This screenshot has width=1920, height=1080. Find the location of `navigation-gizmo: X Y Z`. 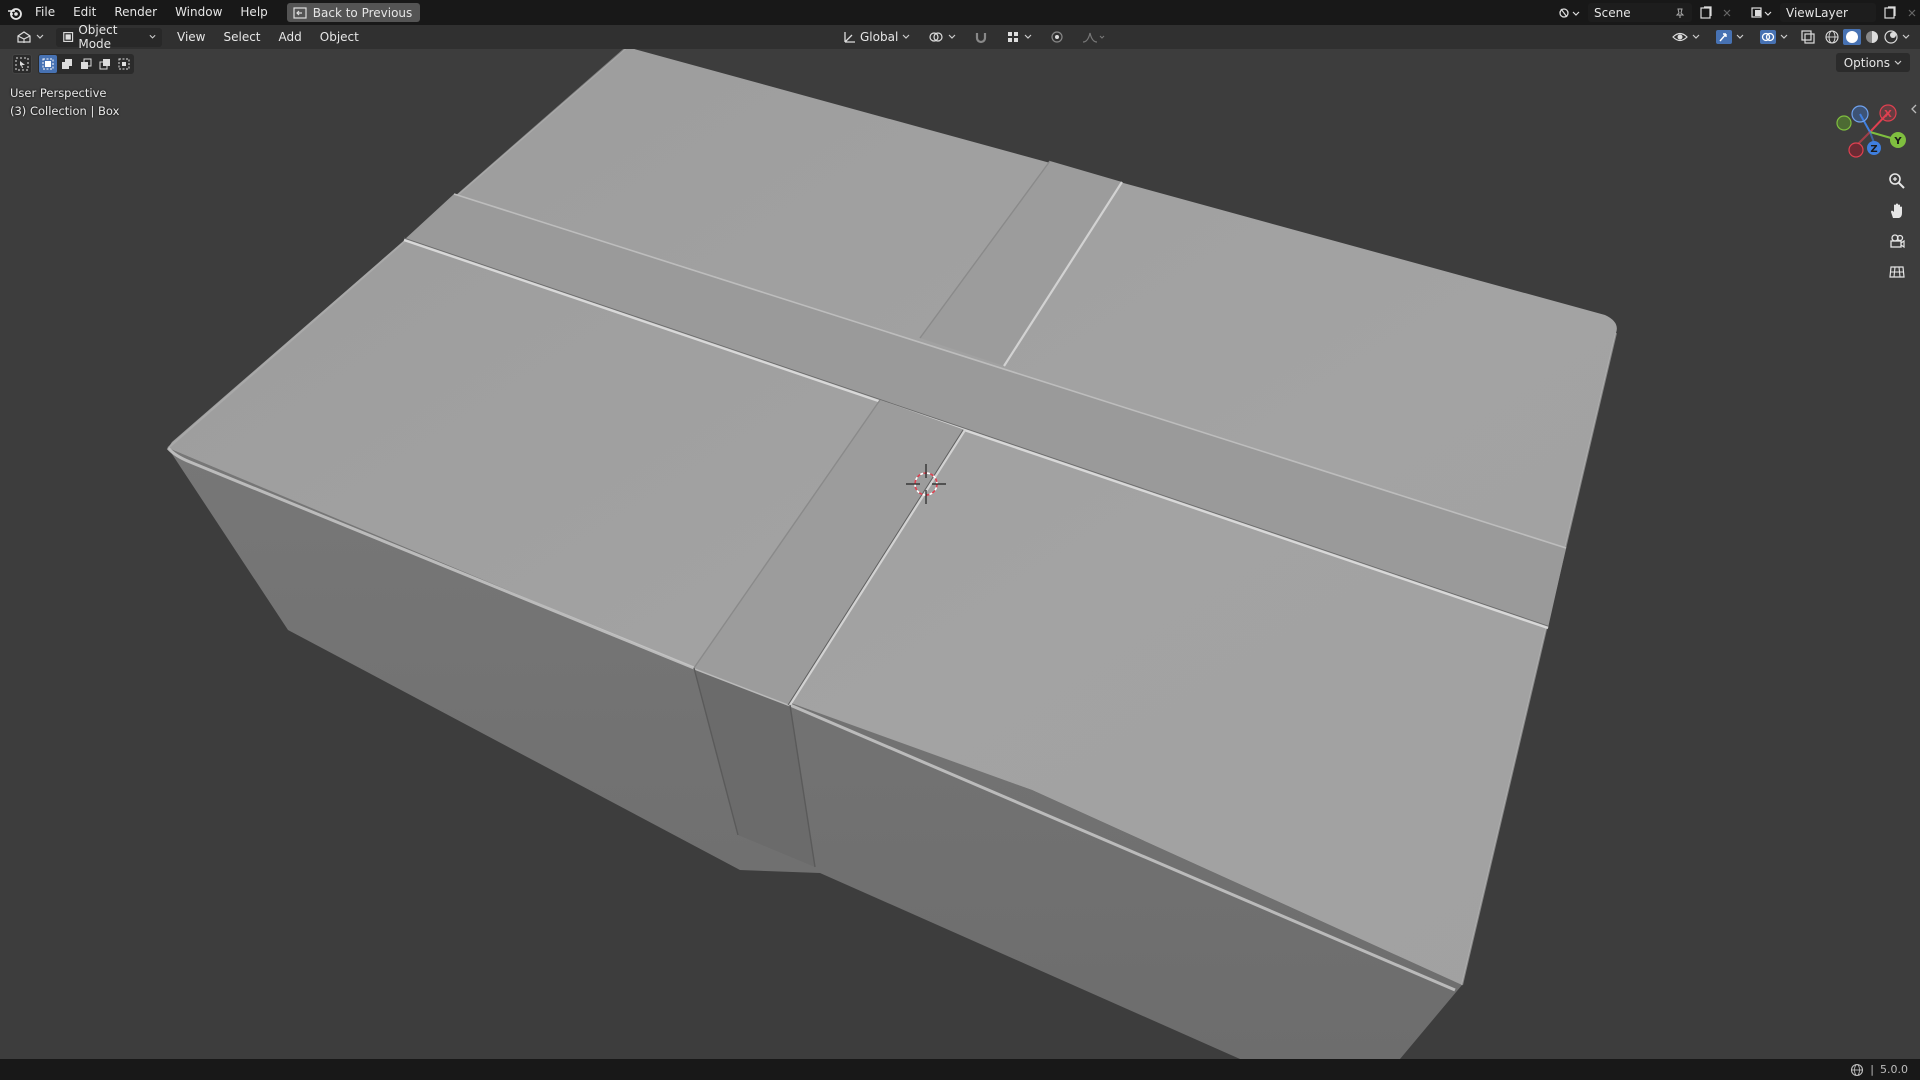

navigation-gizmo: X Y Z is located at coordinates (1868, 136).